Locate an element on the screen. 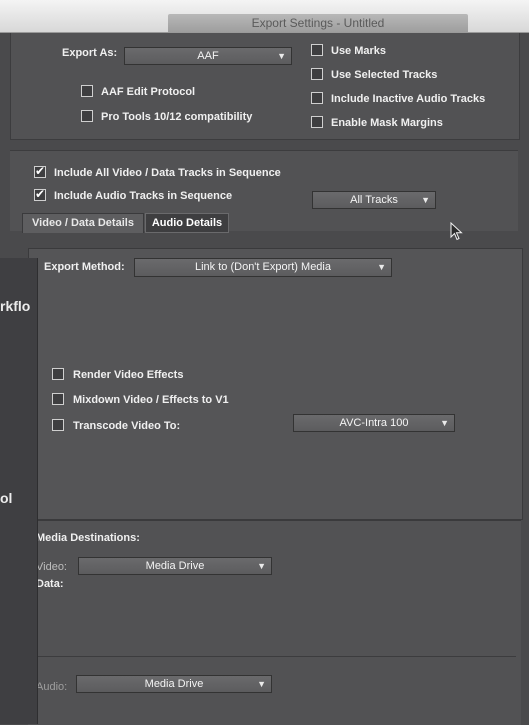  video-destination-label: Video: is located at coordinates (51, 567).